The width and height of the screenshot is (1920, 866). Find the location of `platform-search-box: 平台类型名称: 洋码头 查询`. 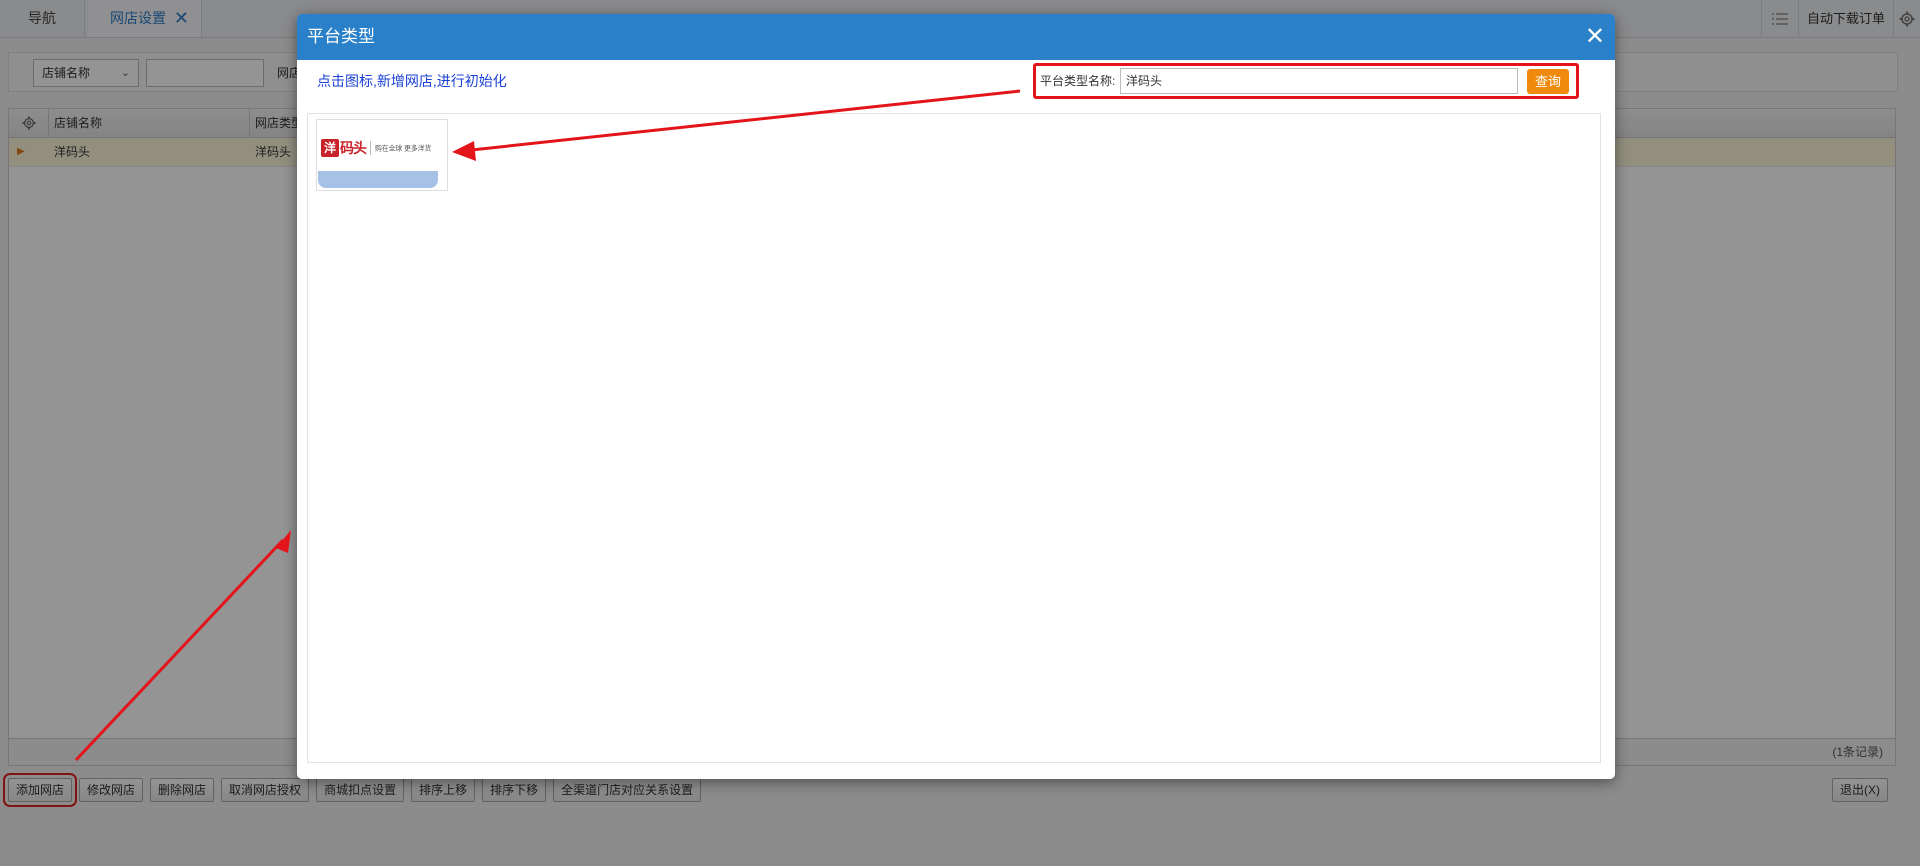

platform-search-box: 平台类型名称: 洋码头 查询 is located at coordinates (1306, 81).